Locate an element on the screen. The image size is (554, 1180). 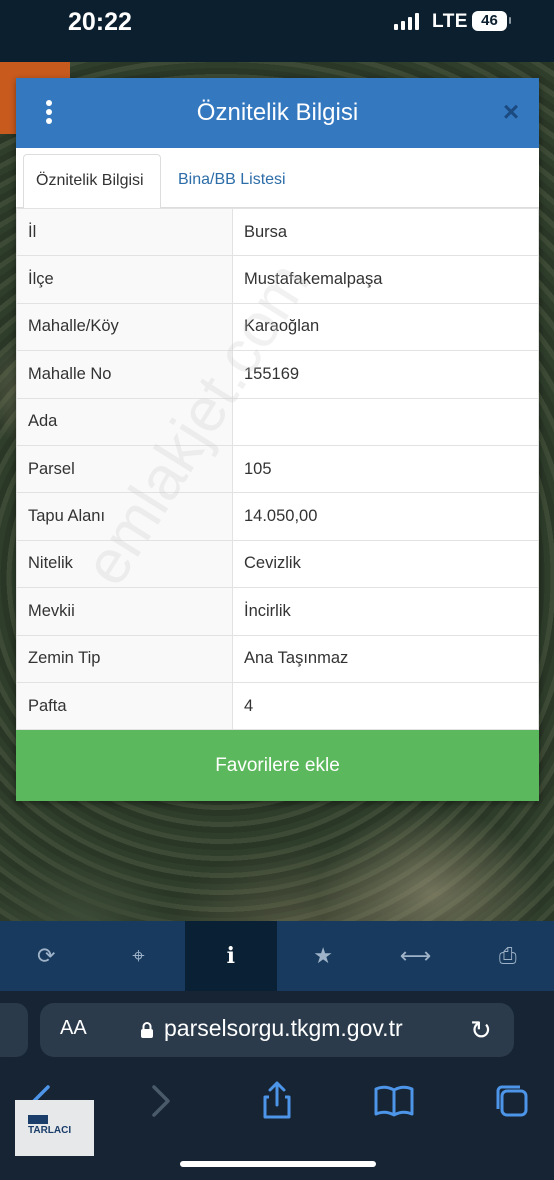
address-bar: AA parselsorgu.tkgm.gov.tr ↻ is located at coordinates (277, 1030).